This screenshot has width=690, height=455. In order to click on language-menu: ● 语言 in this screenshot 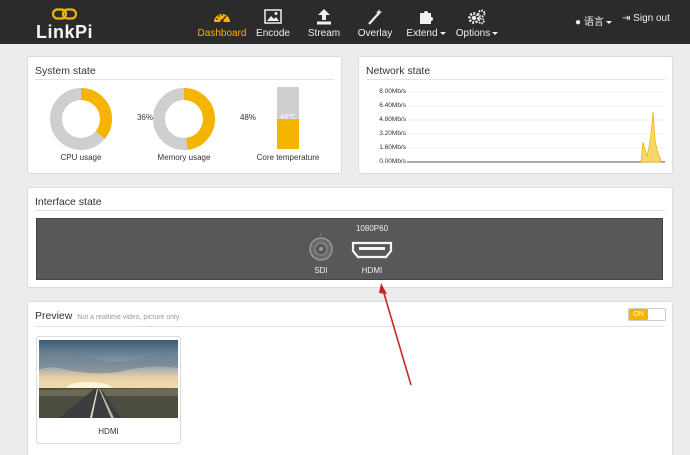, I will do `click(593, 20)`.